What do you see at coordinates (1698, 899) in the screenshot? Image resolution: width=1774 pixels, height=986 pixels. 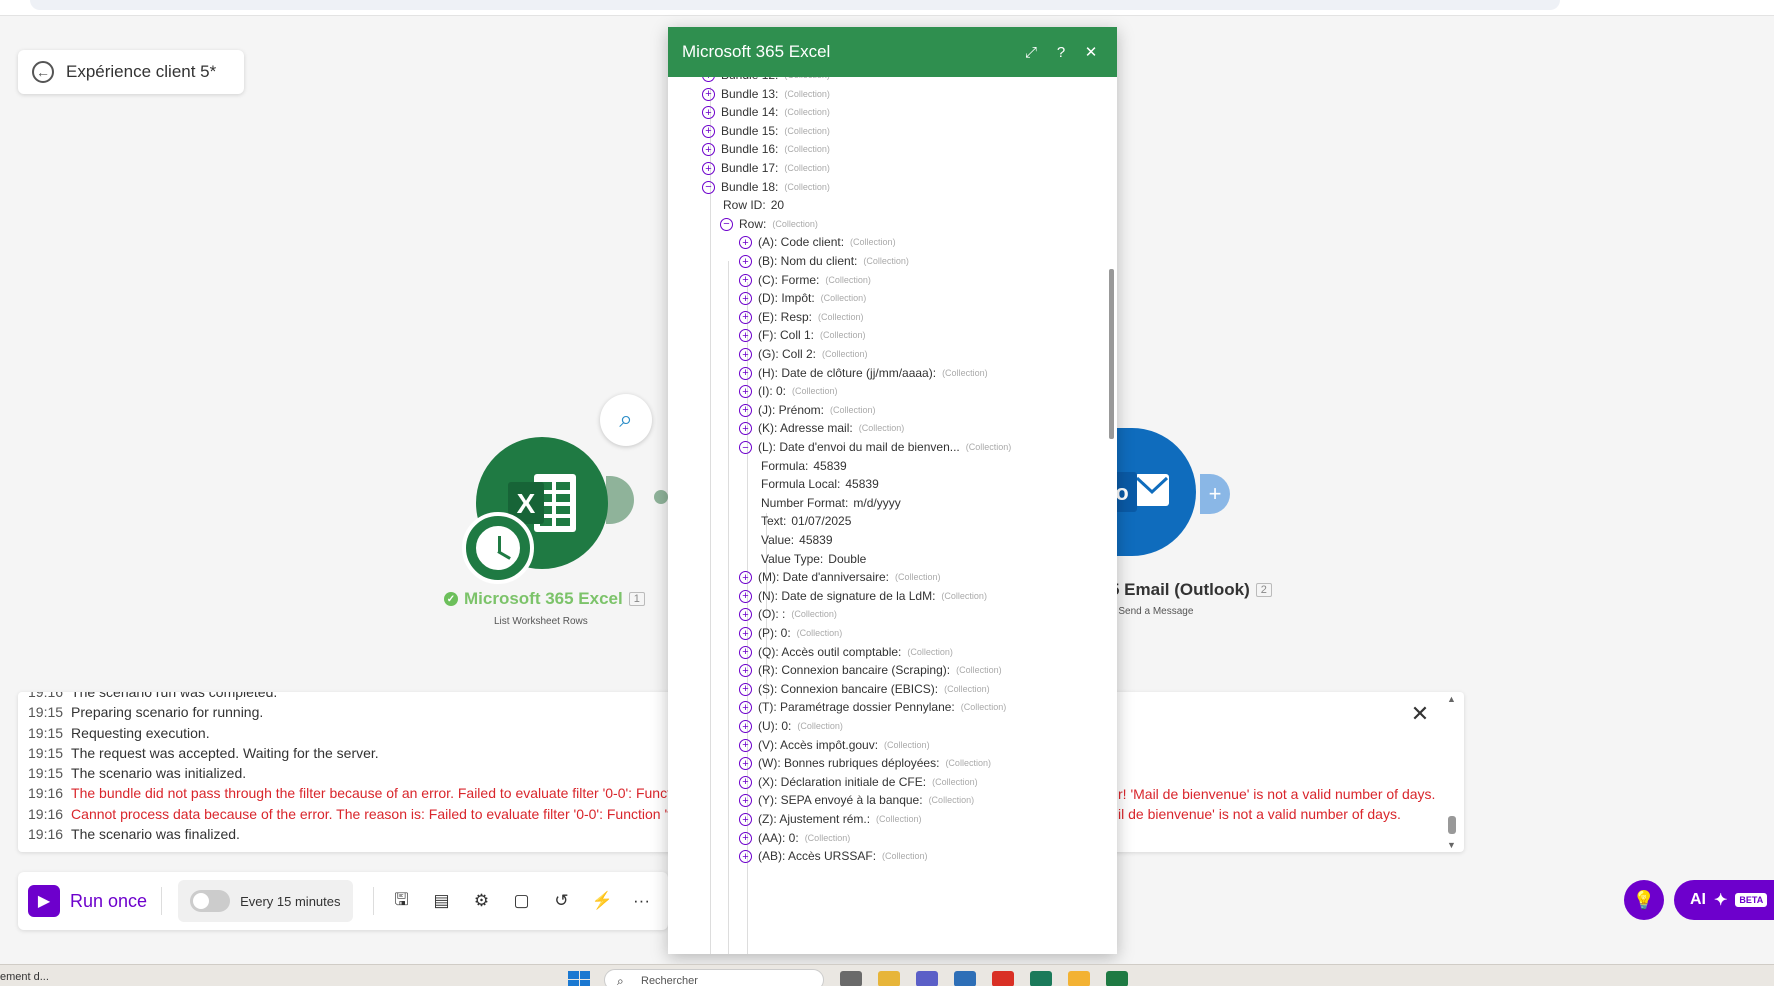 I see `ai-label: AI` at bounding box center [1698, 899].